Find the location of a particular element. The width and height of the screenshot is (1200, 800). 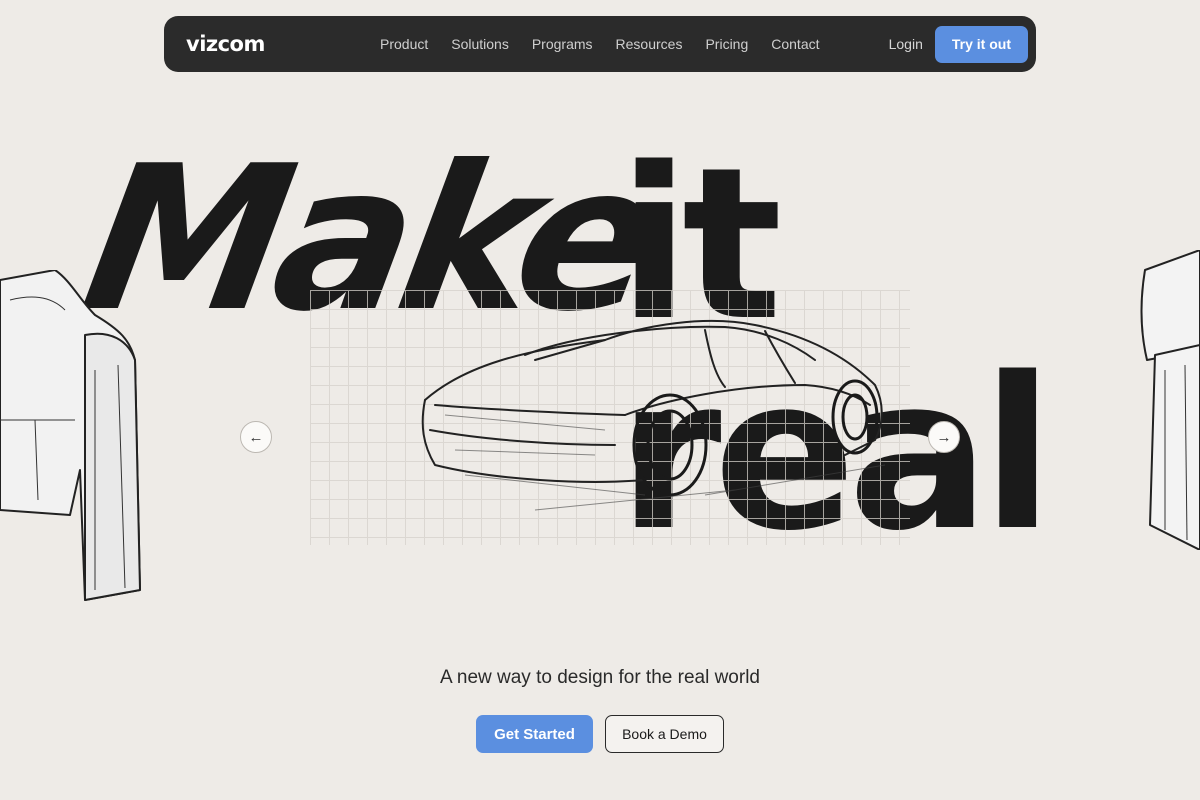

jacket-sketch-illustration is located at coordinates (70, 435).